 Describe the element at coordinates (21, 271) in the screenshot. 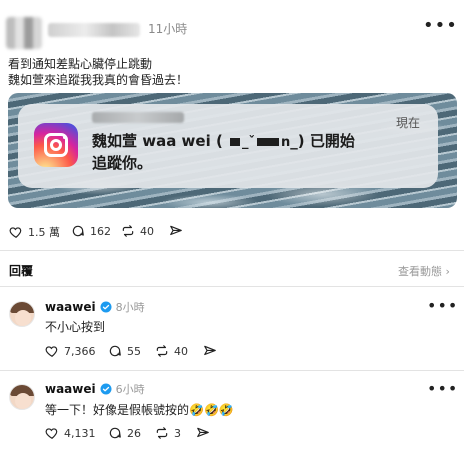

I see `replies-label: 回覆` at that location.